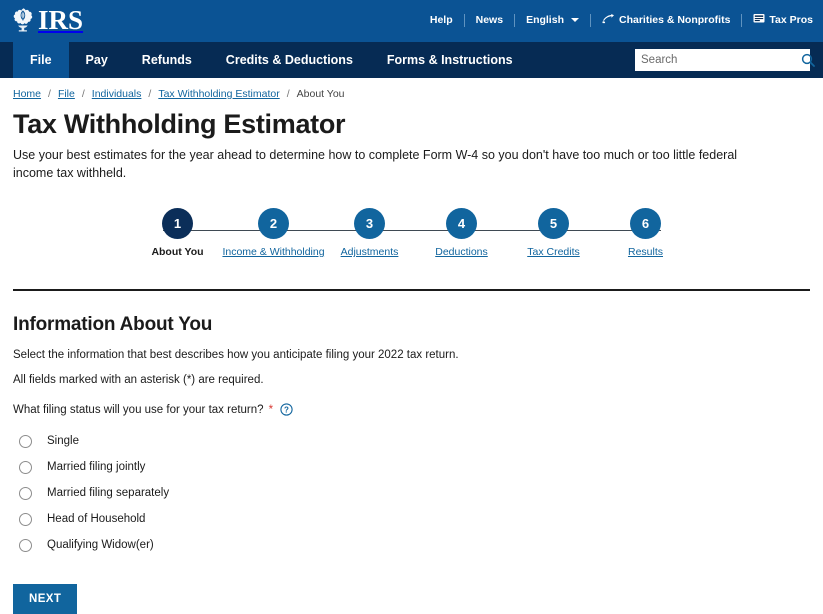 The width and height of the screenshot is (823, 614). I want to click on step-4-deductions: 4 Deductions, so click(462, 233).